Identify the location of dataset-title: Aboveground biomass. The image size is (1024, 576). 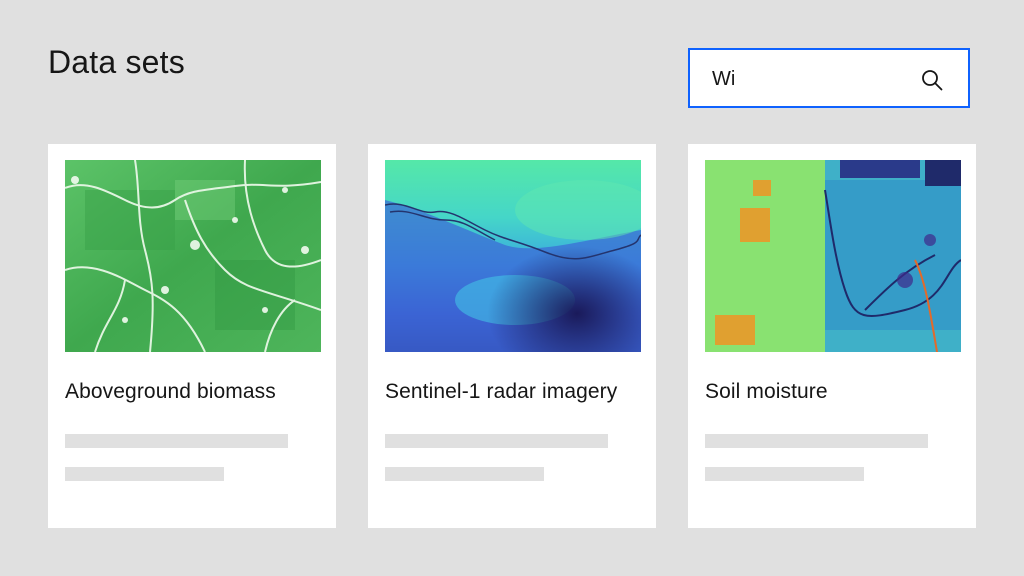
(170, 391).